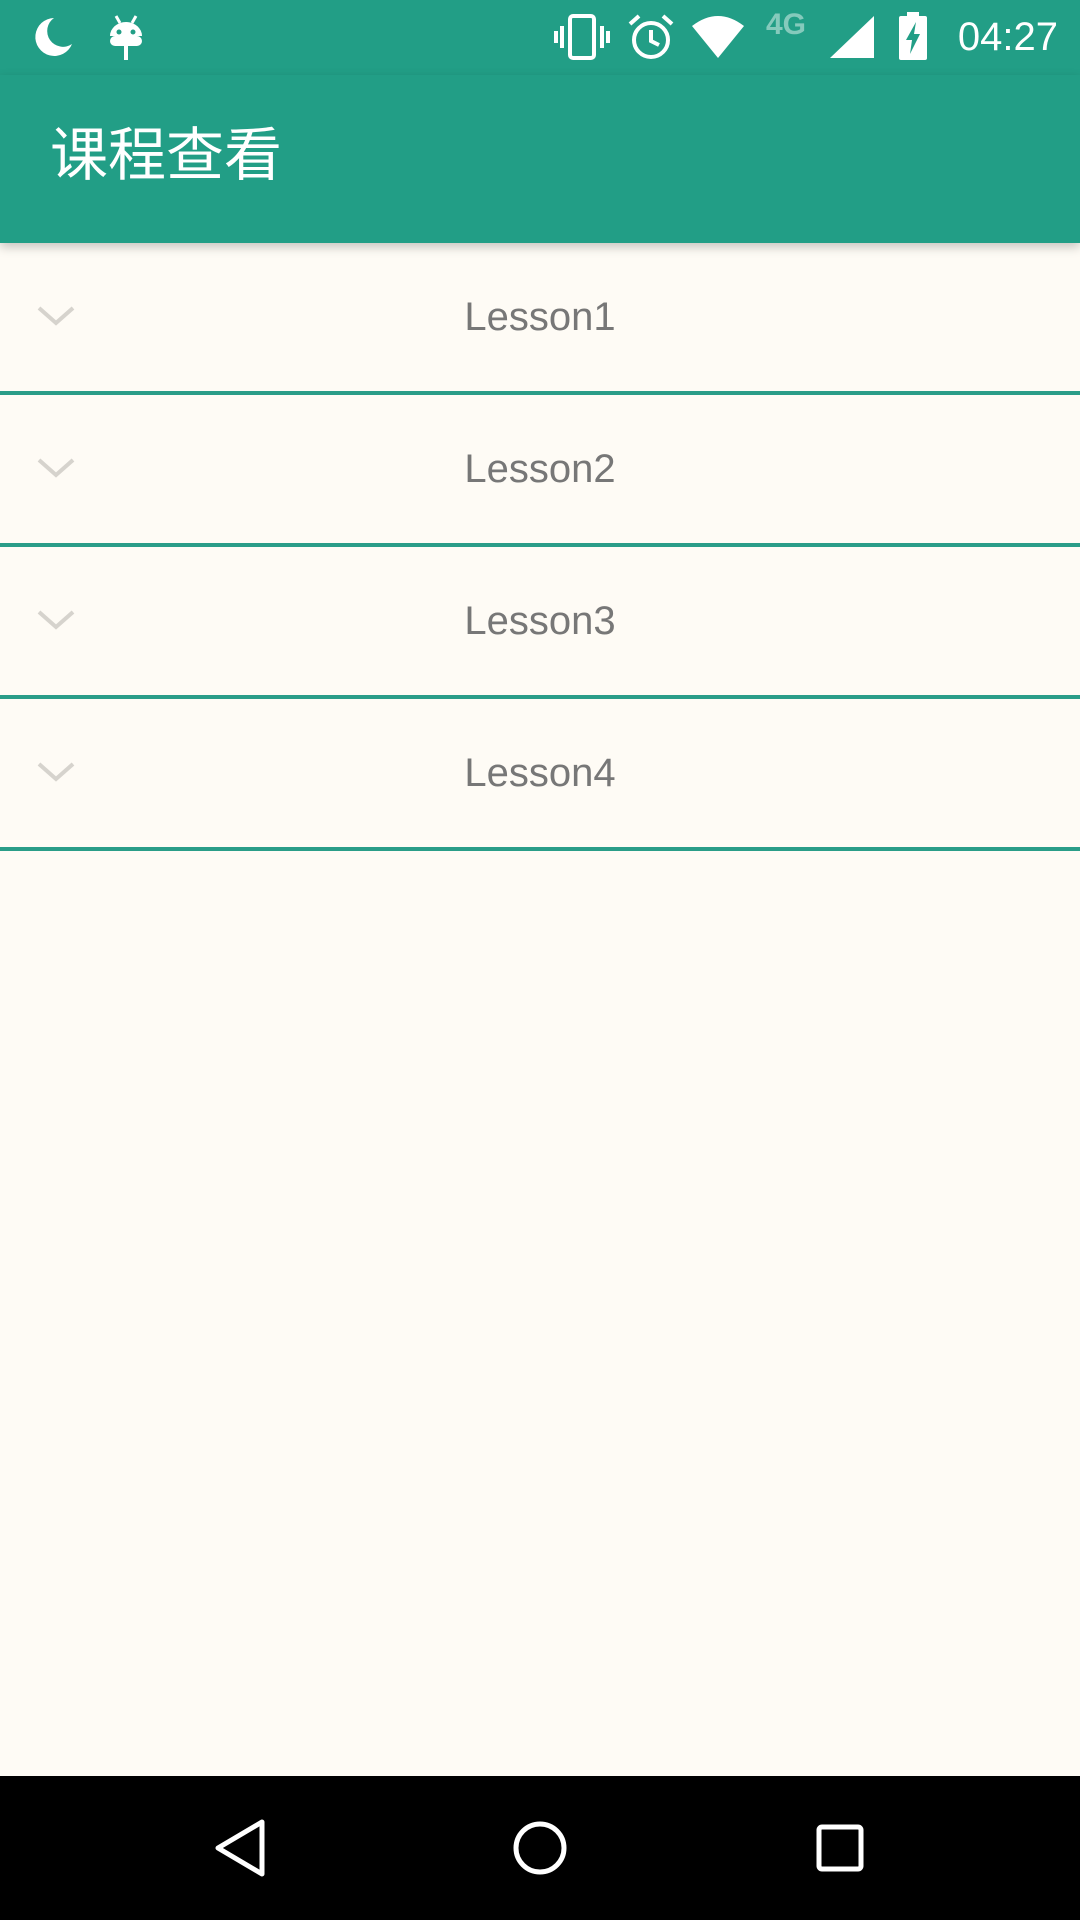 The width and height of the screenshot is (1080, 1920). What do you see at coordinates (651, 37) in the screenshot?
I see `alarm-icon` at bounding box center [651, 37].